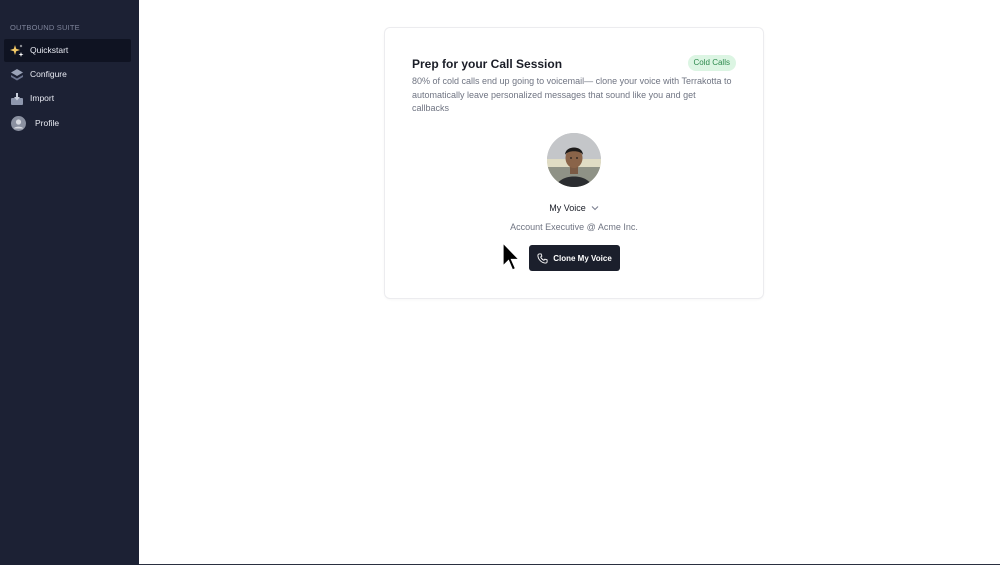 This screenshot has height=565, width=1000. What do you see at coordinates (711, 63) in the screenshot?
I see `status-badge: Cold Calls` at bounding box center [711, 63].